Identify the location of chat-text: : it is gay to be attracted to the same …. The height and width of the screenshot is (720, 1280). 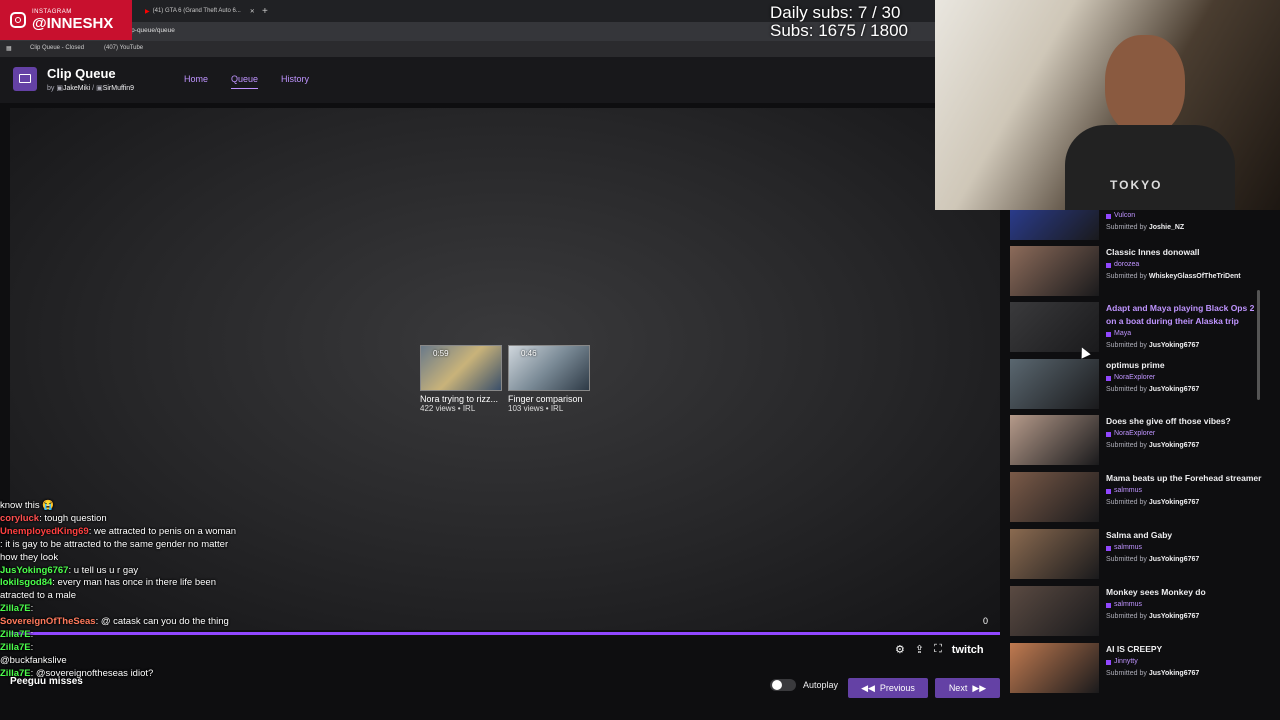
(114, 550).